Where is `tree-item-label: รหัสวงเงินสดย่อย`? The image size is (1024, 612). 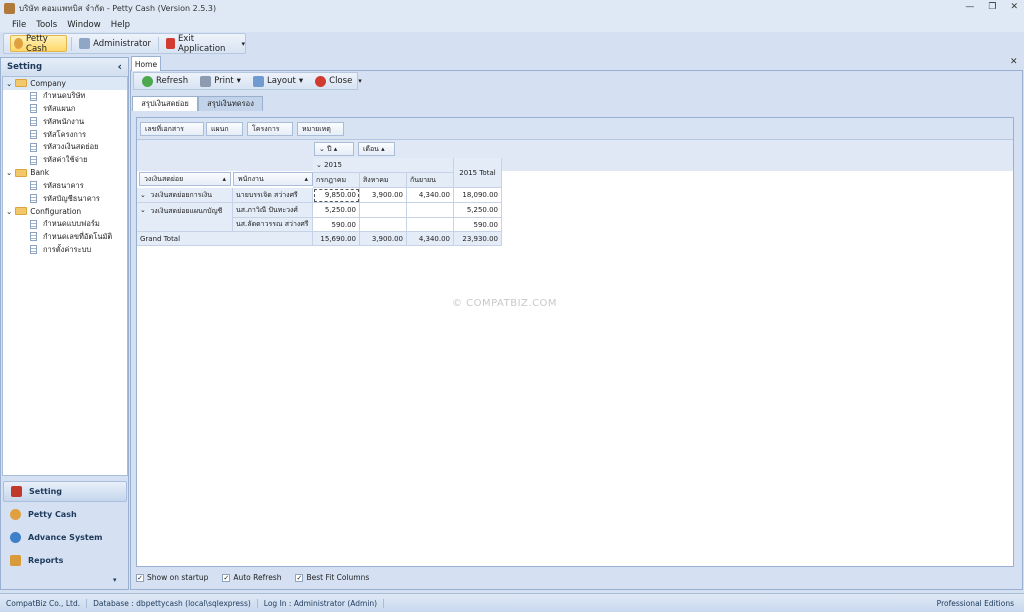 tree-item-label: รหัสวงเงินสดย่อย is located at coordinates (71, 147).